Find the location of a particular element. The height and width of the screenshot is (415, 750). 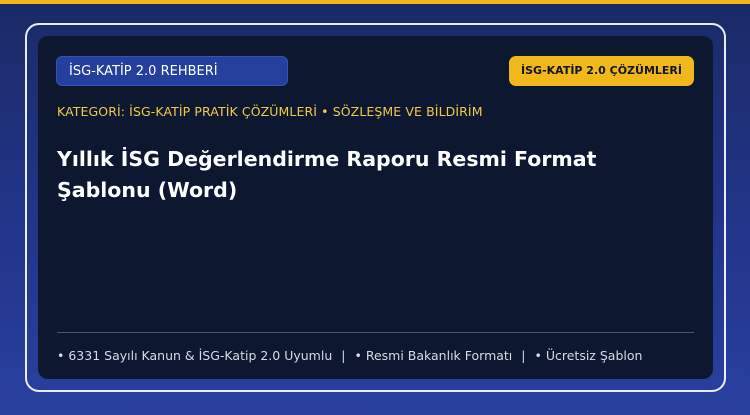

guide-badge: İSG-KATİP 2.0 REHBERİ is located at coordinates (172, 71).